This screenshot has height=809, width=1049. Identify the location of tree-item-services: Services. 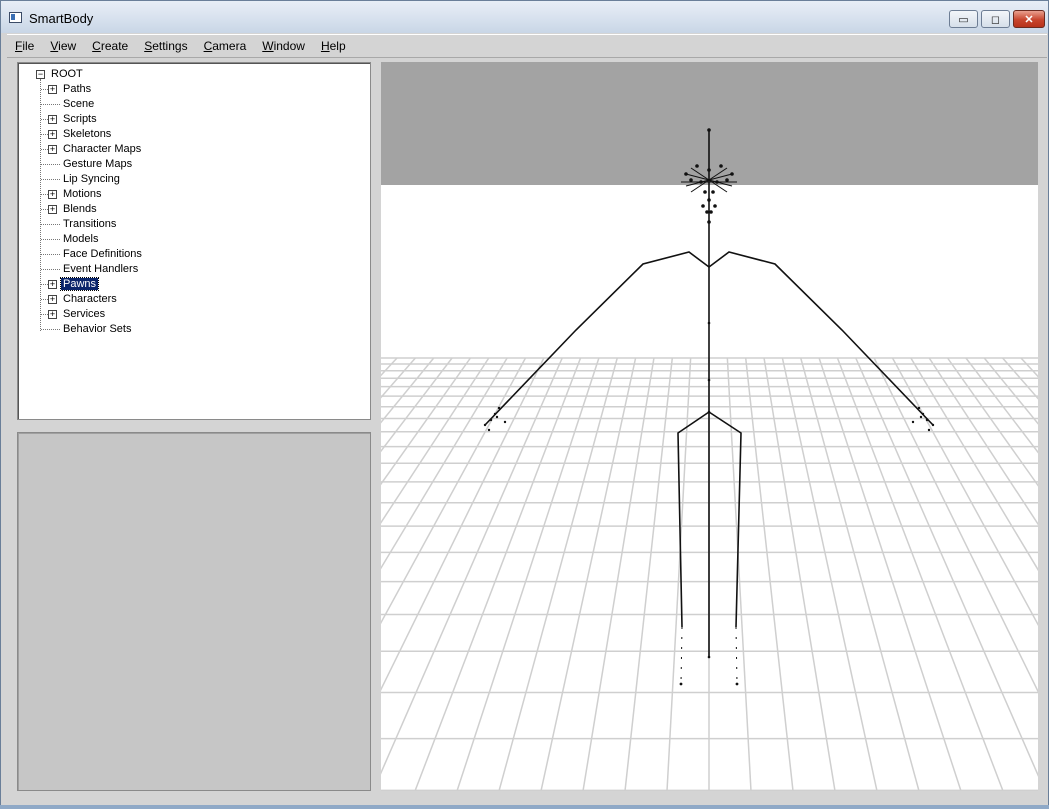
(84, 314).